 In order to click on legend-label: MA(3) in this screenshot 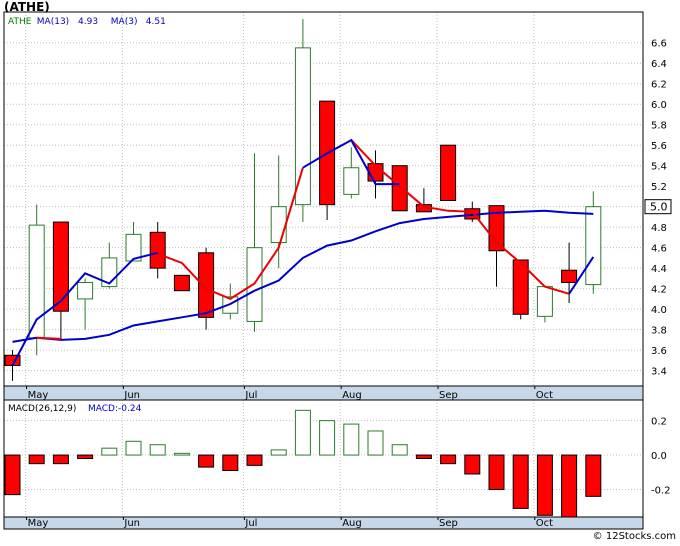, I will do `click(124, 22)`.